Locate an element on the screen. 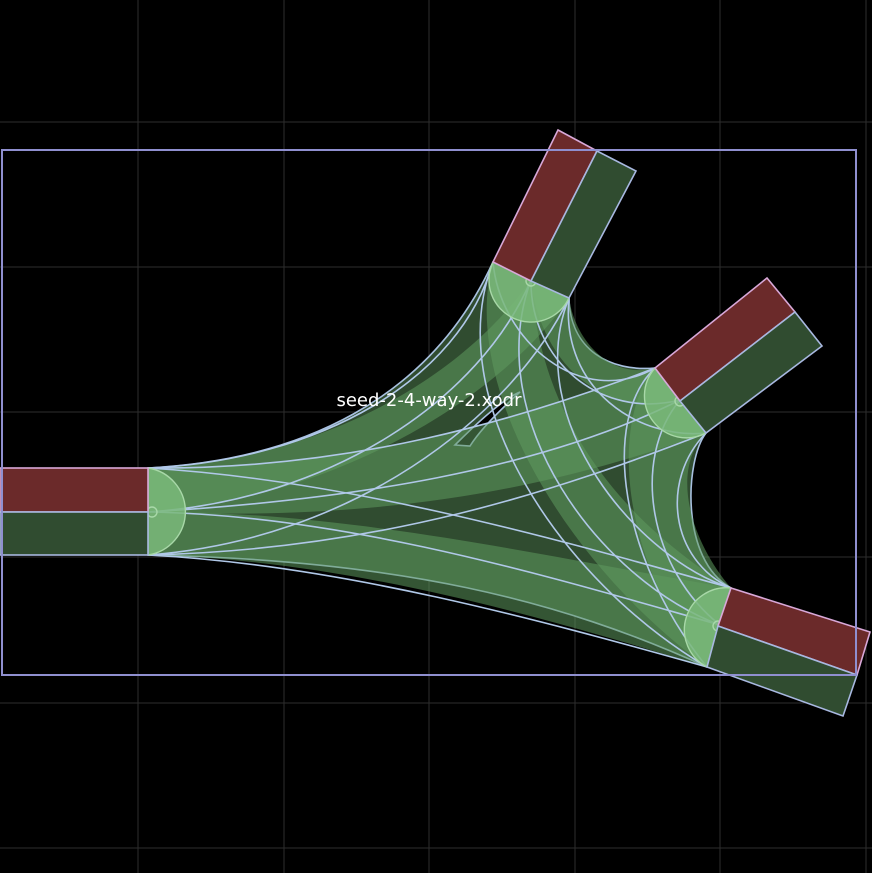  diagram-title: seed-2-4-way-2.xodr is located at coordinates (429, 400).